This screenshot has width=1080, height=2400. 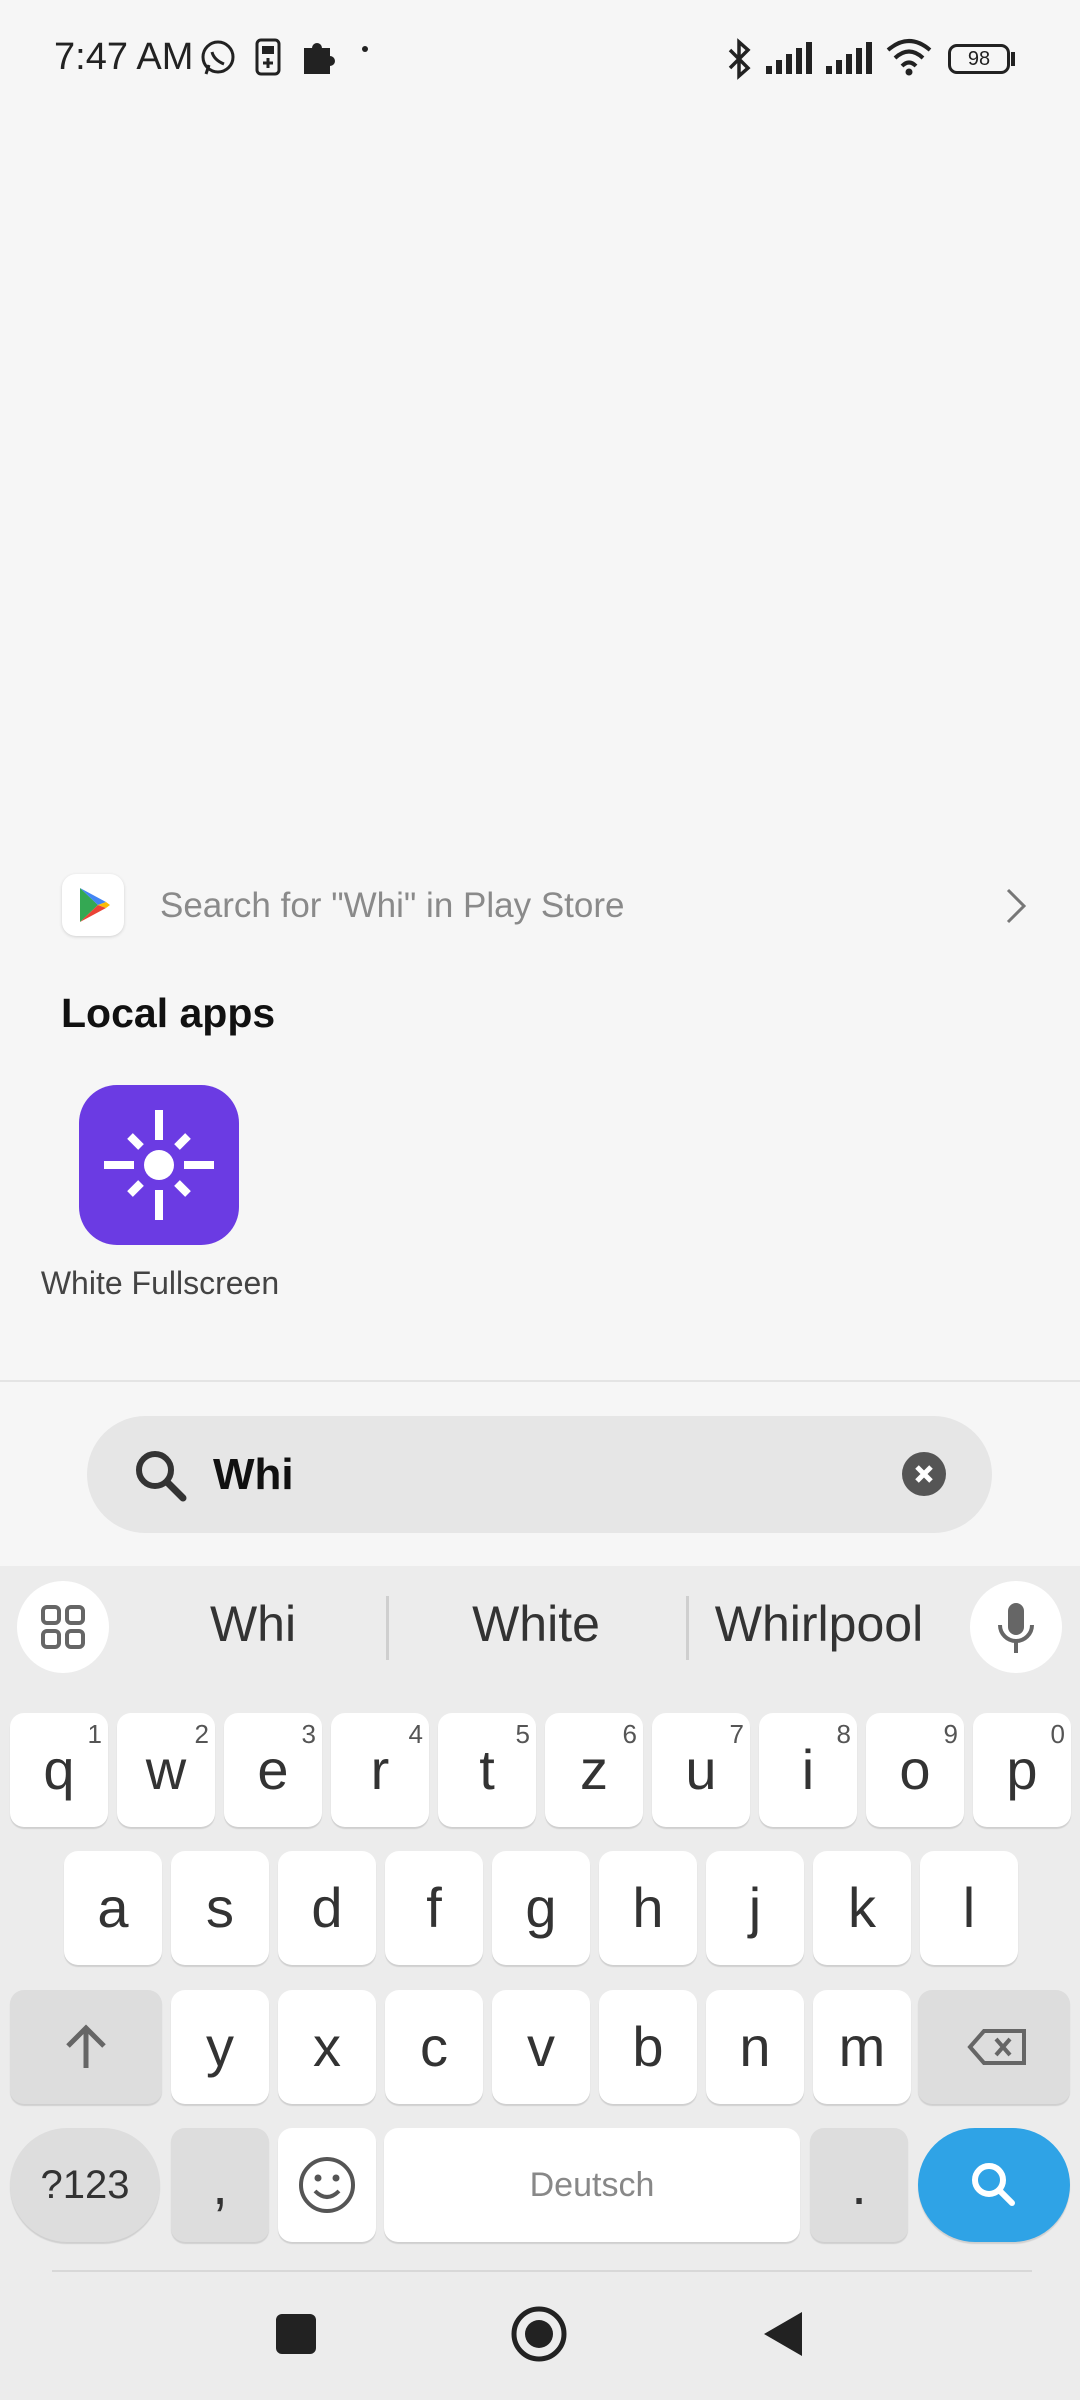 I want to click on close-icon, so click(x=924, y=1474).